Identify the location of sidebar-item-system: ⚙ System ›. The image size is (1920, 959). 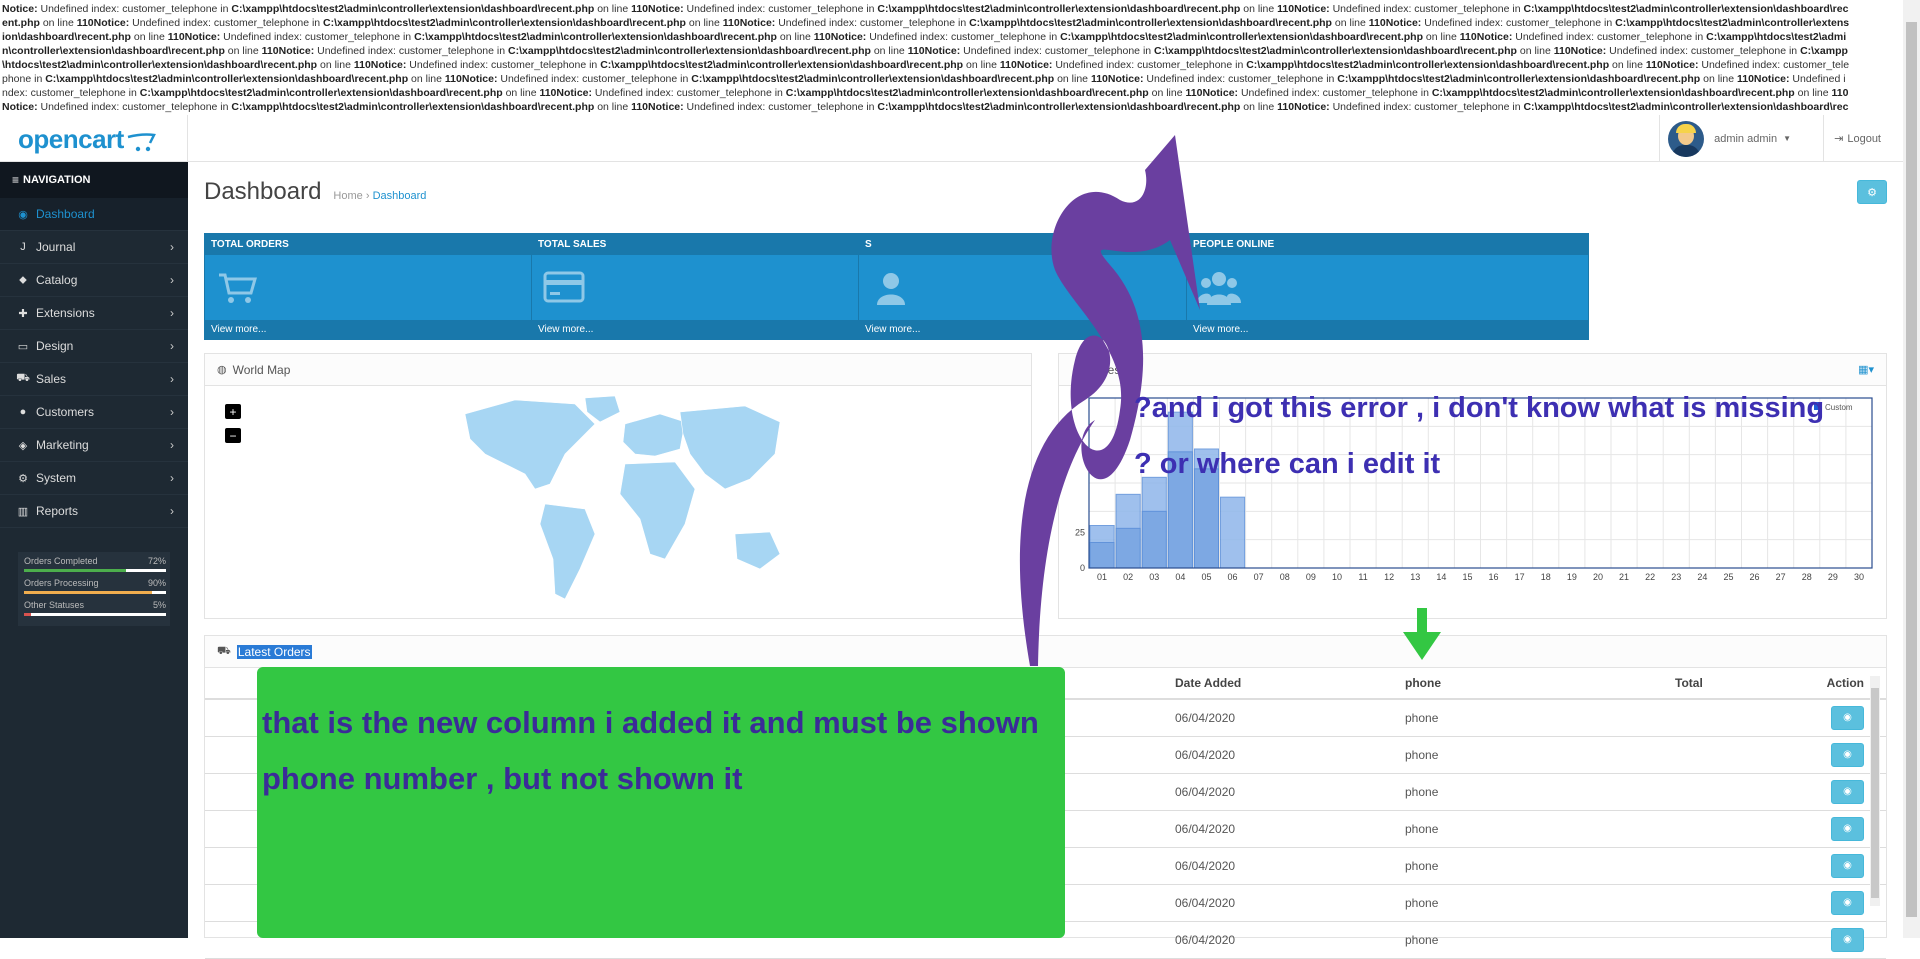
(94, 478).